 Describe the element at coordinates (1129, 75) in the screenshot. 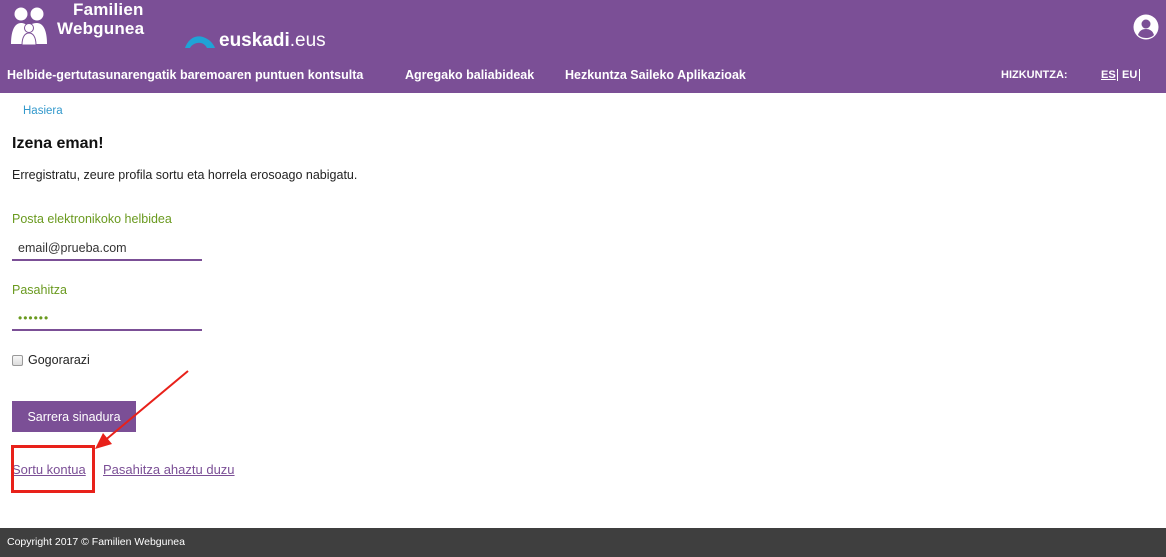

I see `language-eu-link: EU` at that location.